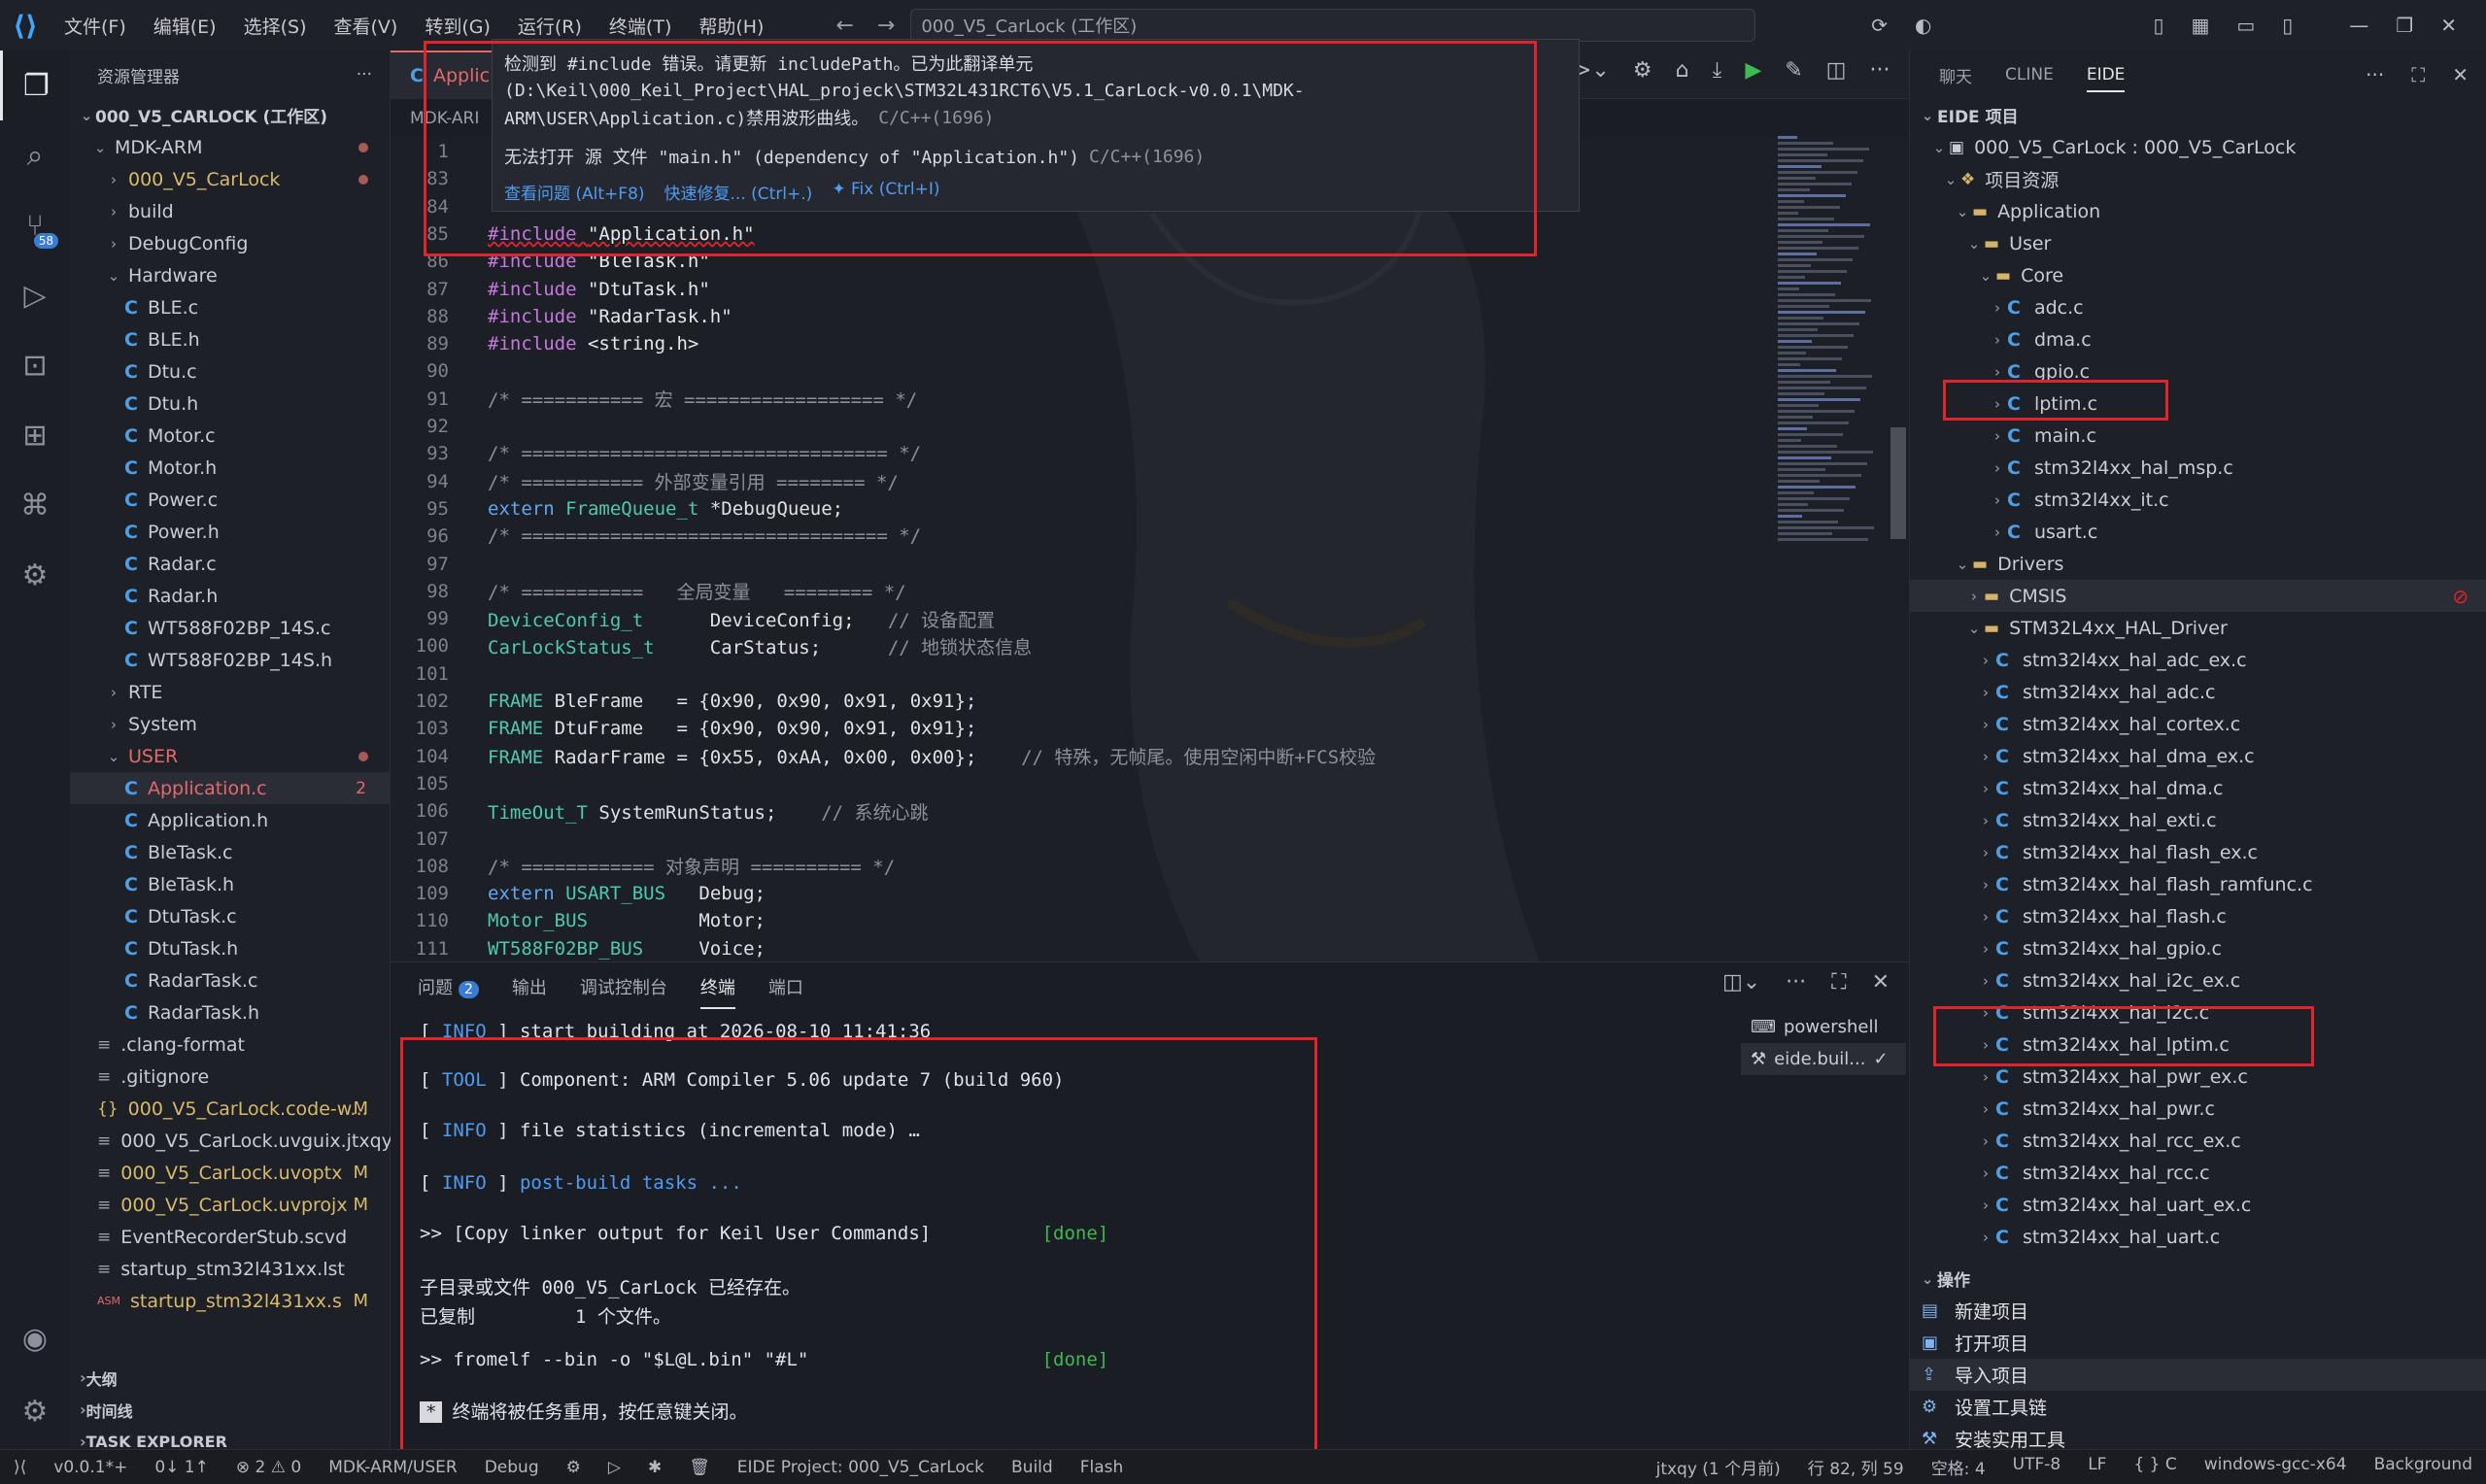 The height and width of the screenshot is (1484, 2486). Describe the element at coordinates (230, 628) in the screenshot. I see `explorer-item: C WT588F02BP_14S.c` at that location.